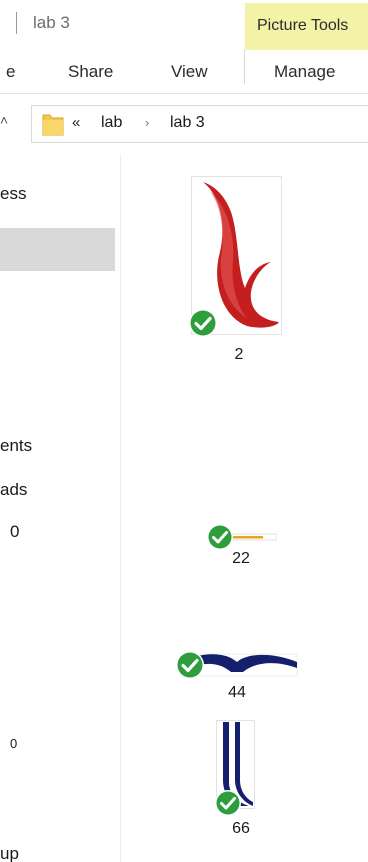 The width and height of the screenshot is (368, 862). Describe the element at coordinates (51, 22) in the screenshot. I see `window-title: lab 3` at that location.